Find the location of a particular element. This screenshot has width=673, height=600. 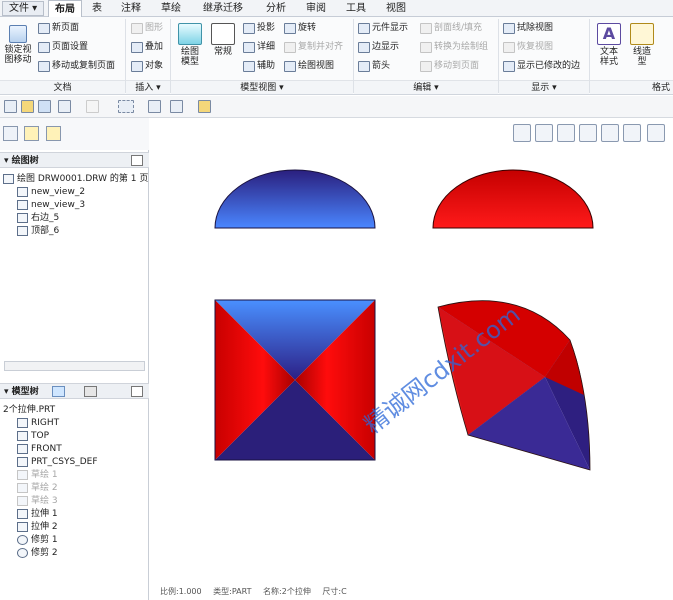

arrow-button: 箭头 is located at coordinates (374, 66).